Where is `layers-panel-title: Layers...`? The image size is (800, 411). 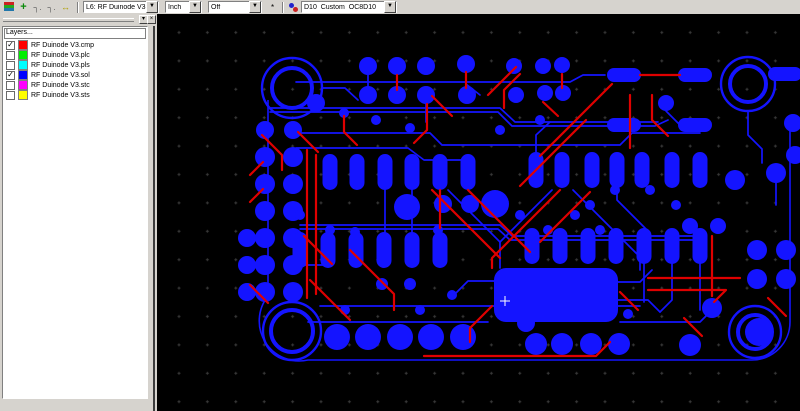 layers-panel-title: Layers... is located at coordinates (75, 33).